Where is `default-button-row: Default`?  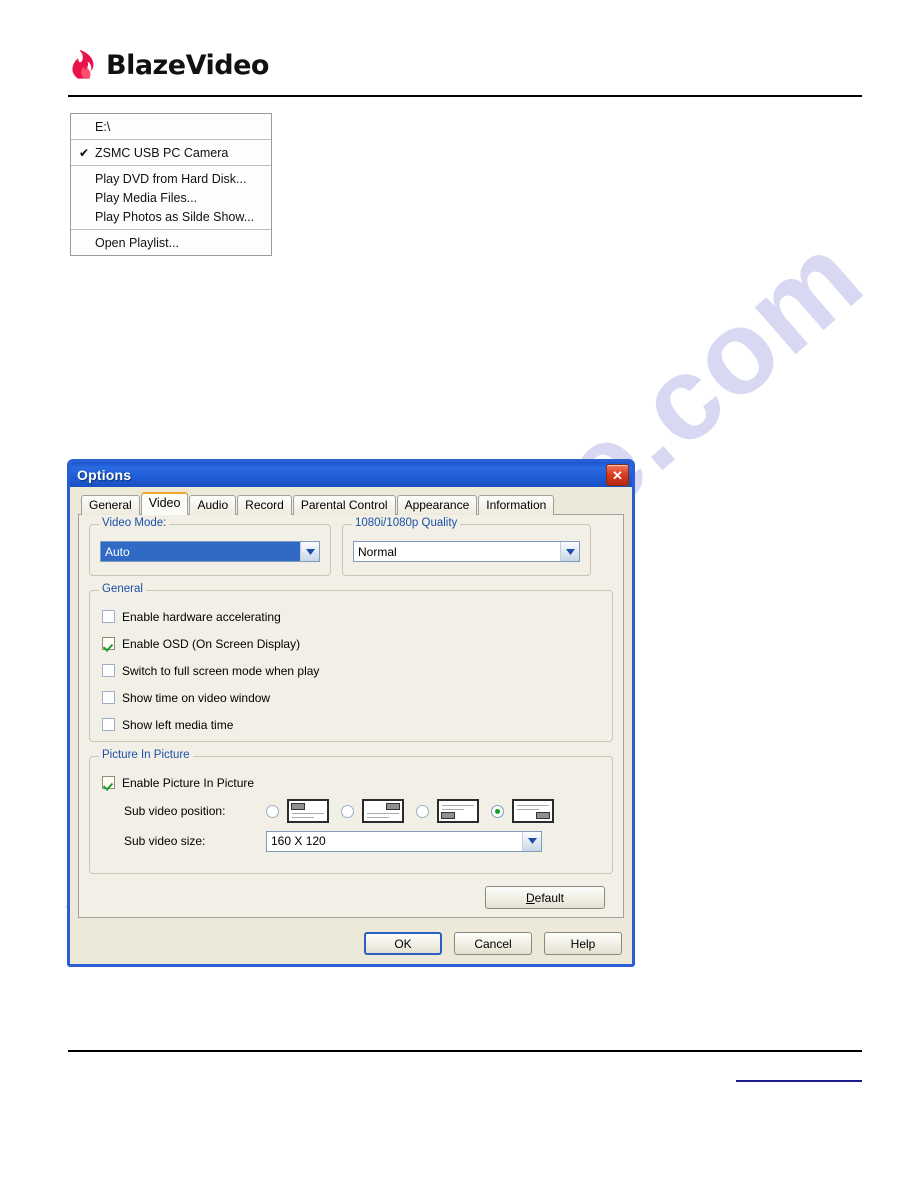
default-button-row: Default is located at coordinates (351, 897).